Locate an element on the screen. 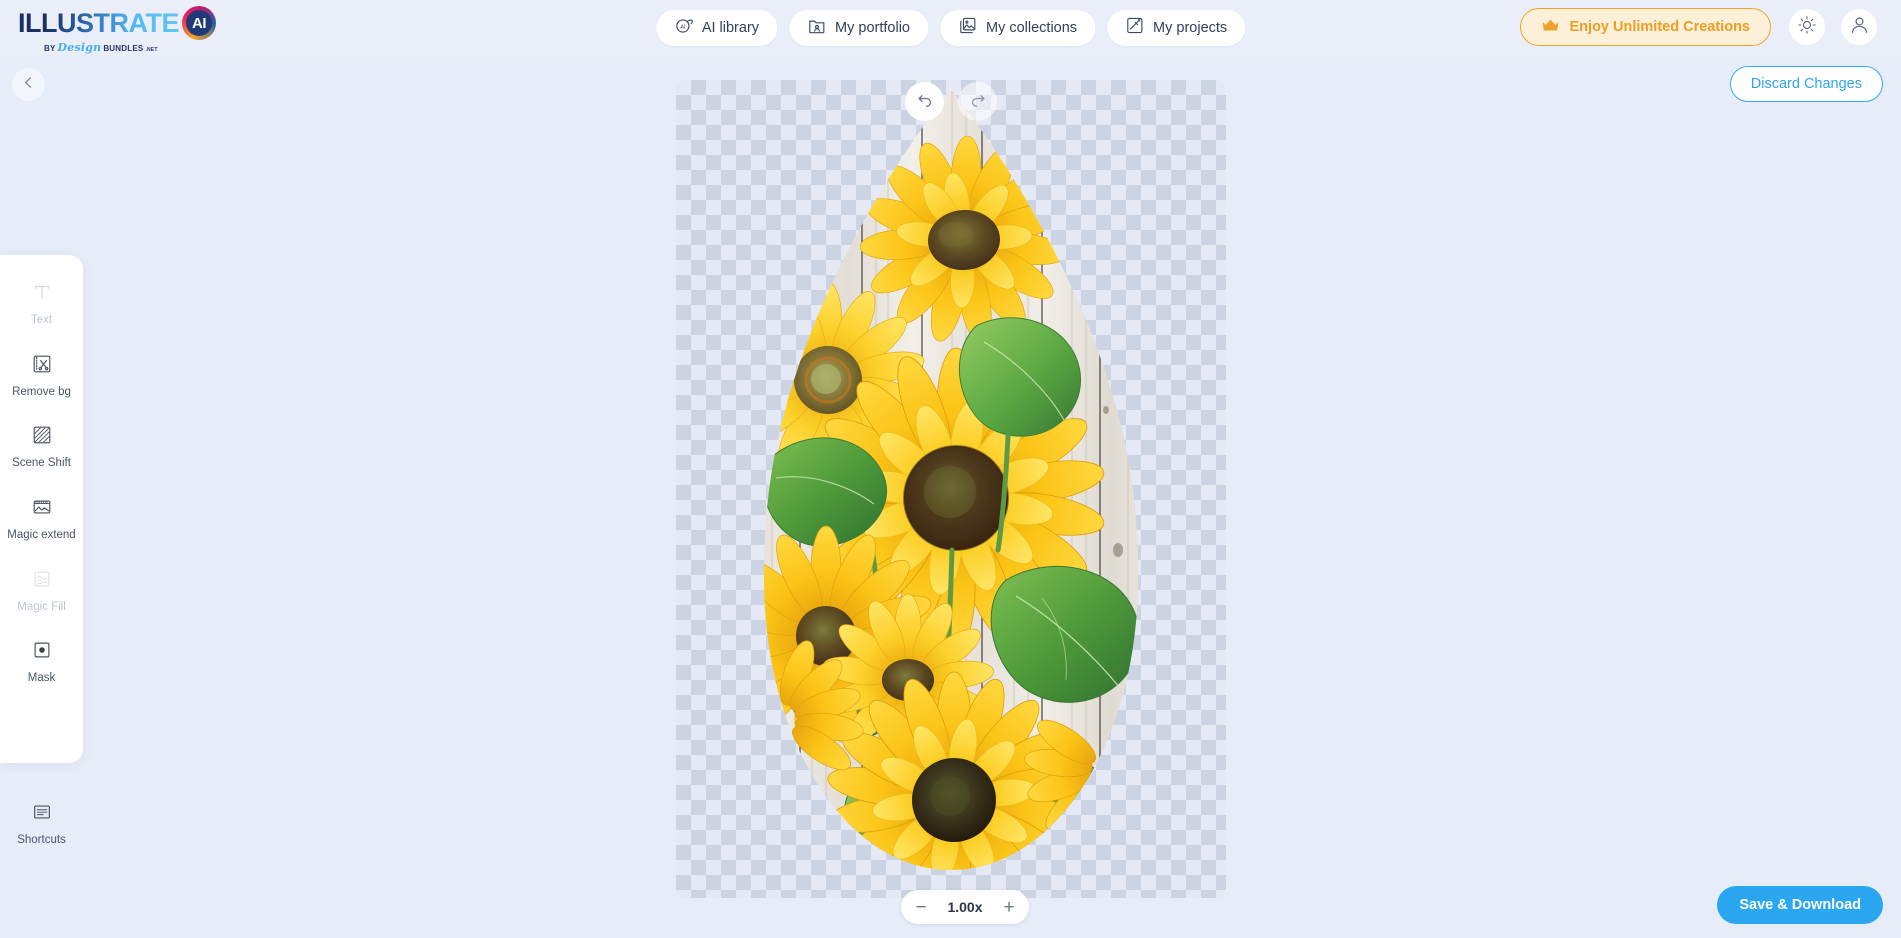 The width and height of the screenshot is (1901, 938). tool-magic-fill: Magic Fill is located at coordinates (41, 590).